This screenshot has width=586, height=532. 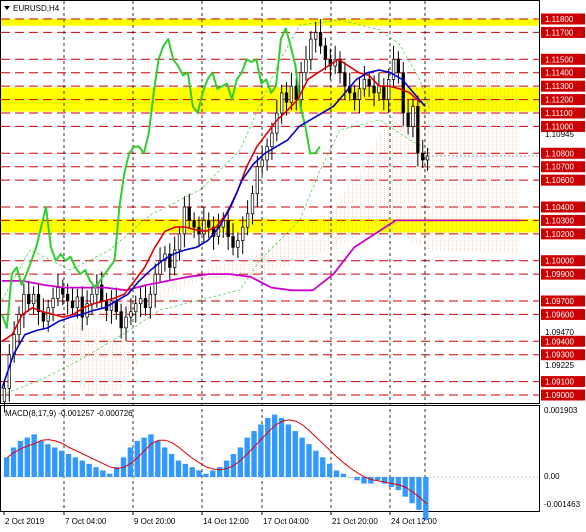 I want to click on price-label: 1.09470, so click(x=559, y=332).